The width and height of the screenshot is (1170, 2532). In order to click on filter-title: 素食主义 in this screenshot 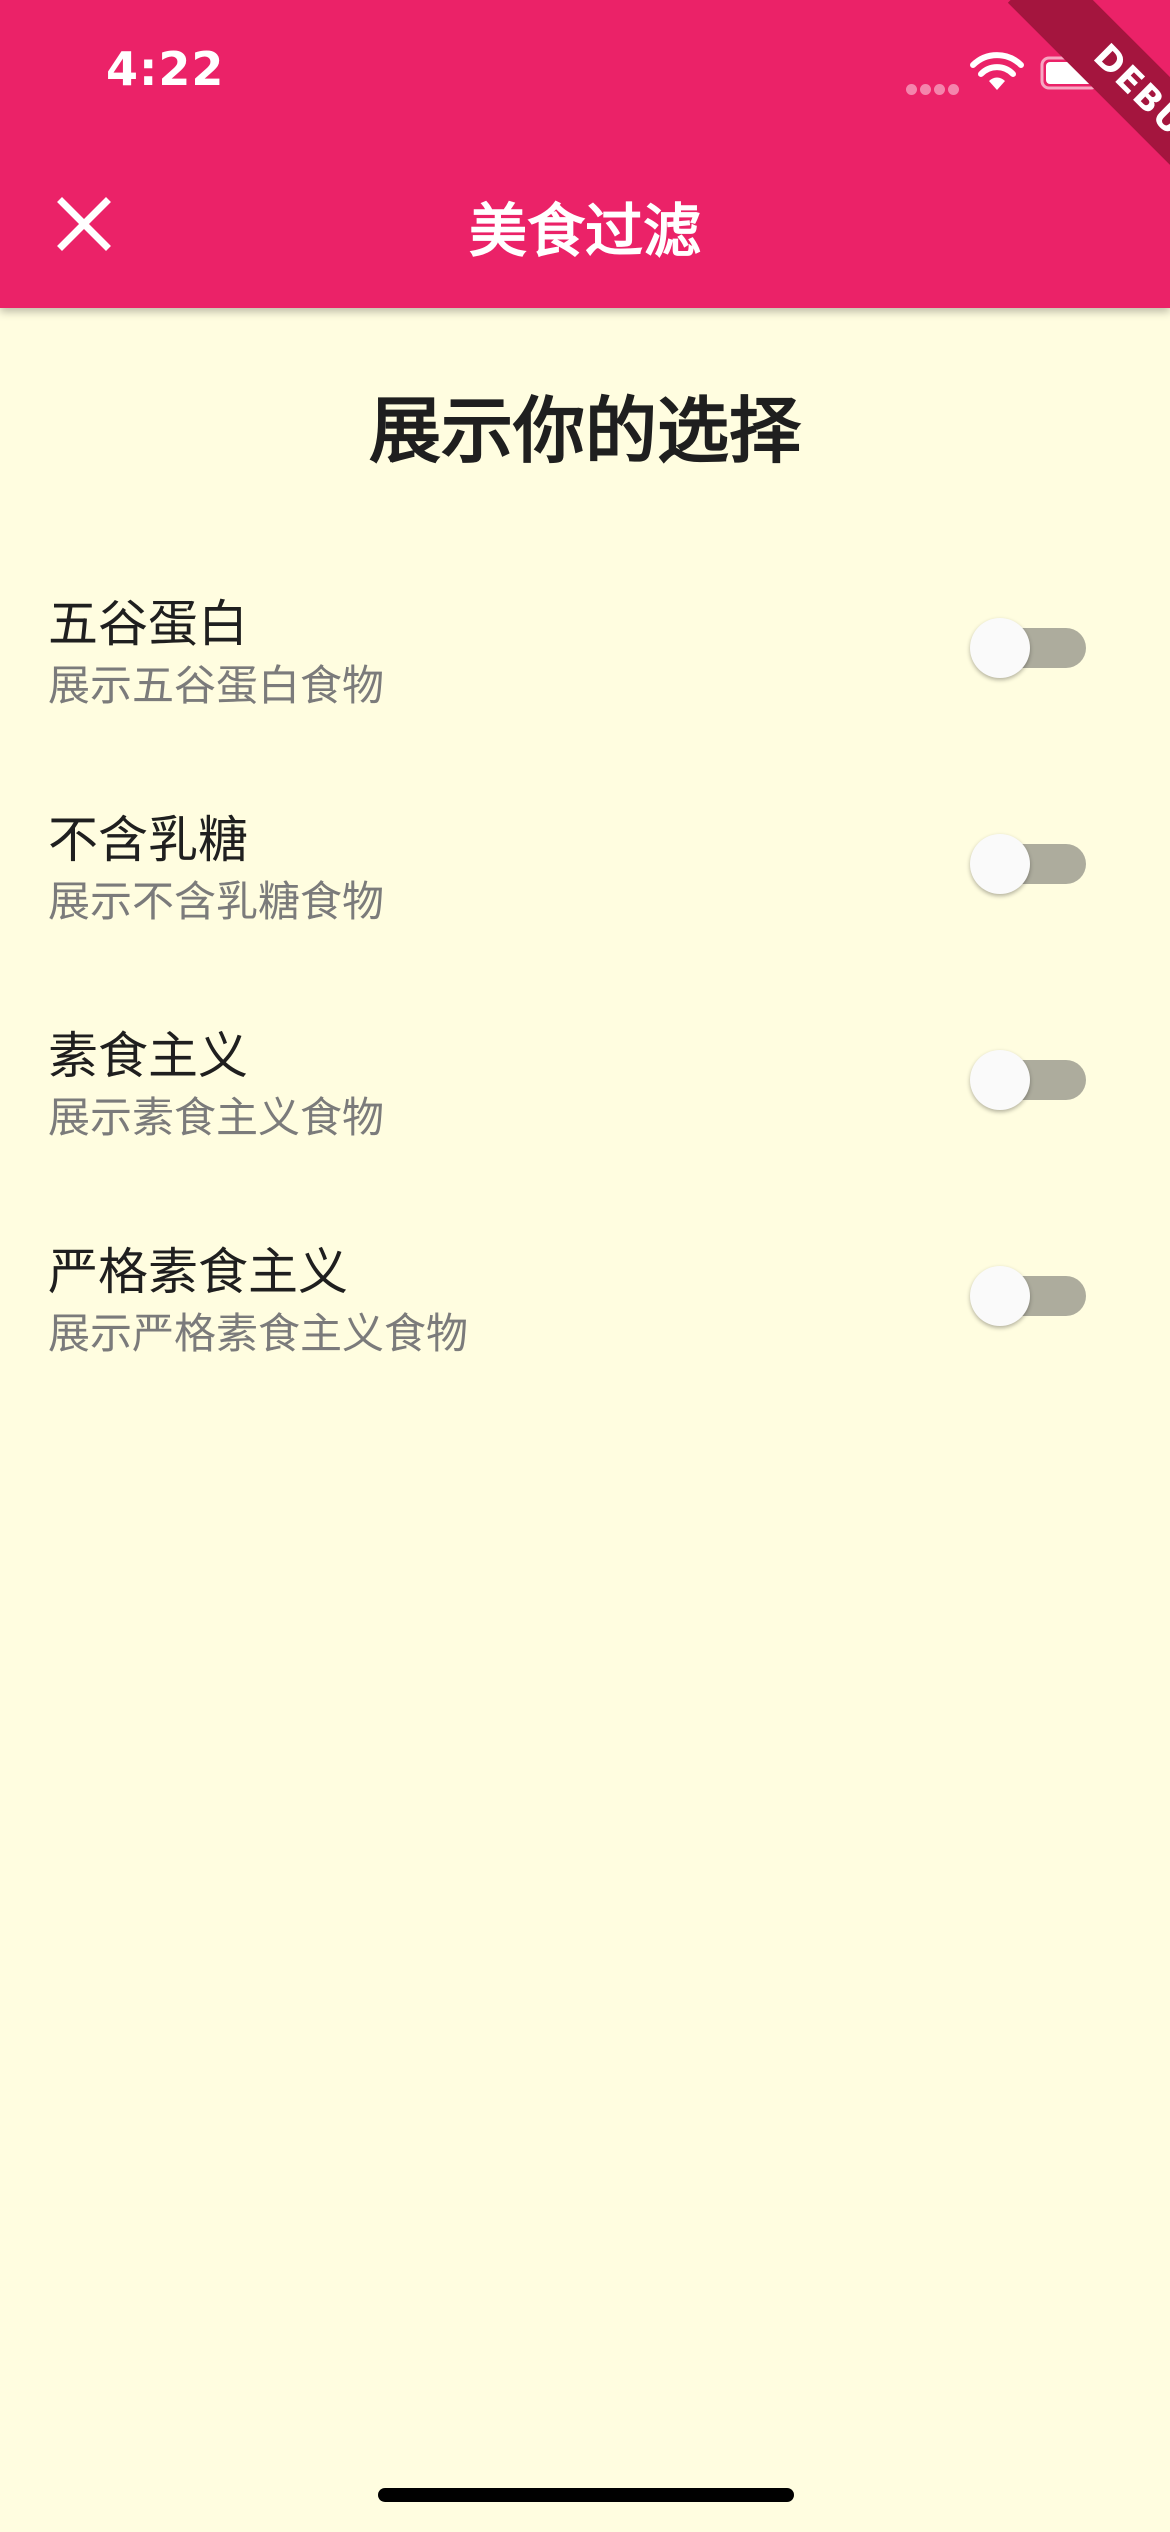, I will do `click(148, 1056)`.